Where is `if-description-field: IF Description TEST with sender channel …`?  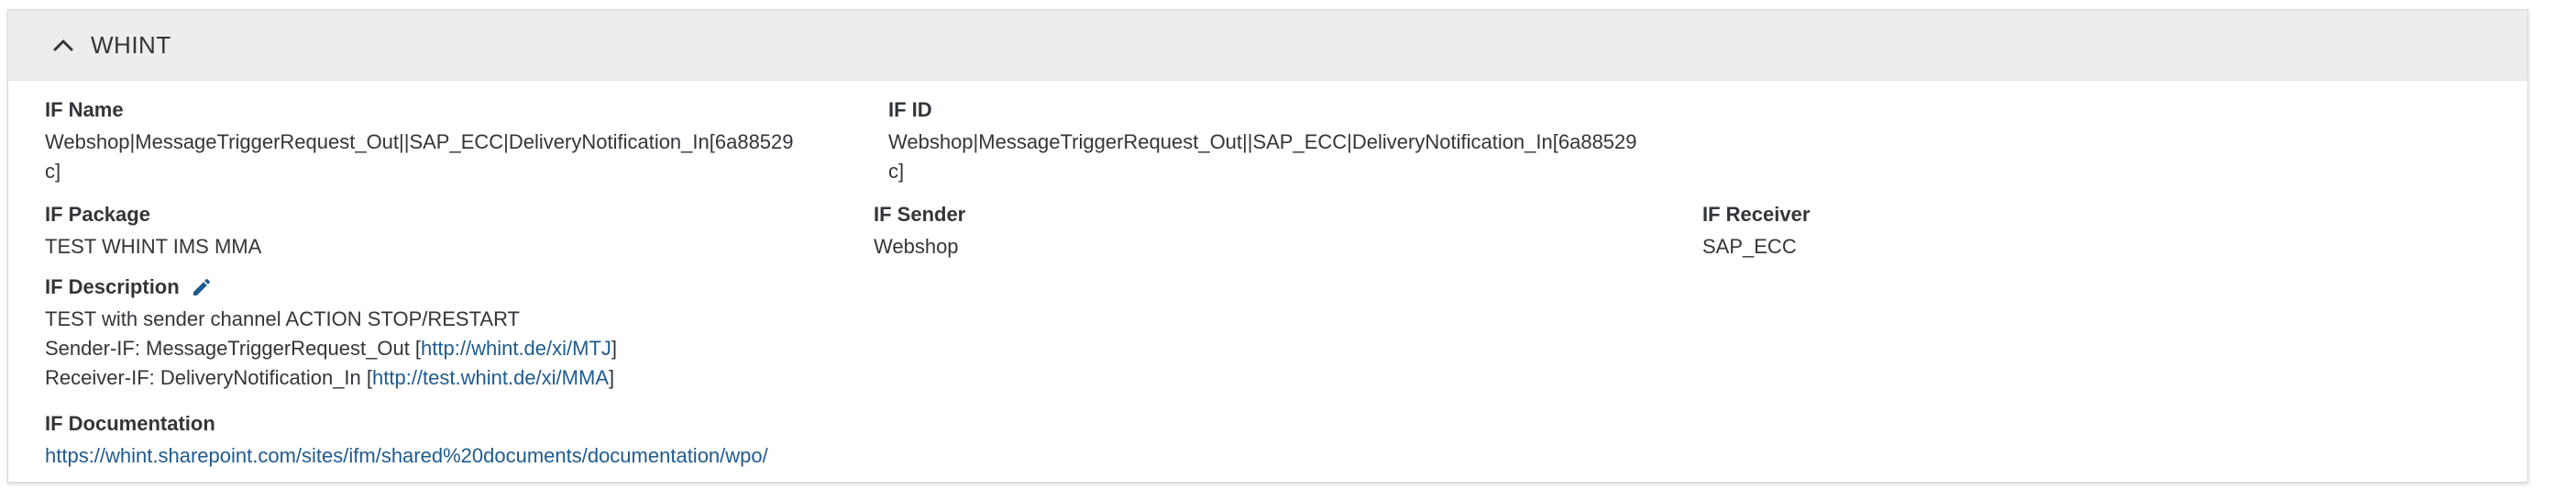 if-description-field: IF Description TEST with sender channel … is located at coordinates (331, 333).